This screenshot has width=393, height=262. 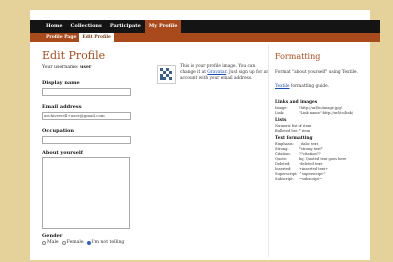 I want to click on gender-male-radio, so click(x=44, y=242).